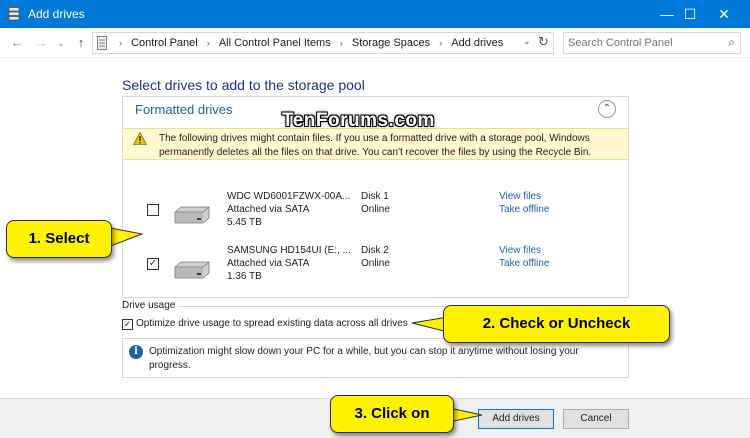 The width and height of the screenshot is (750, 438). Describe the element at coordinates (724, 14) in the screenshot. I see `close-button: ✕` at that location.